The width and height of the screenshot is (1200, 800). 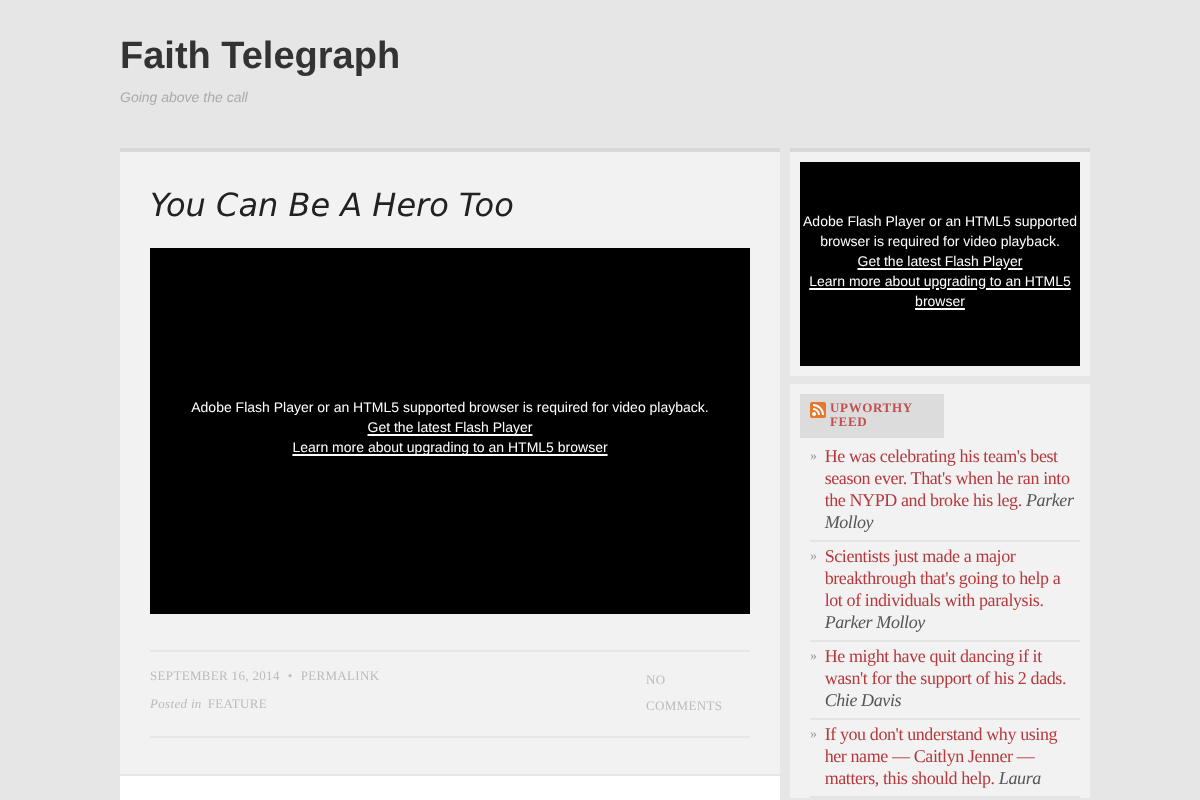 What do you see at coordinates (874, 622) in the screenshot?
I see `feed-author: Parker Molloy` at bounding box center [874, 622].